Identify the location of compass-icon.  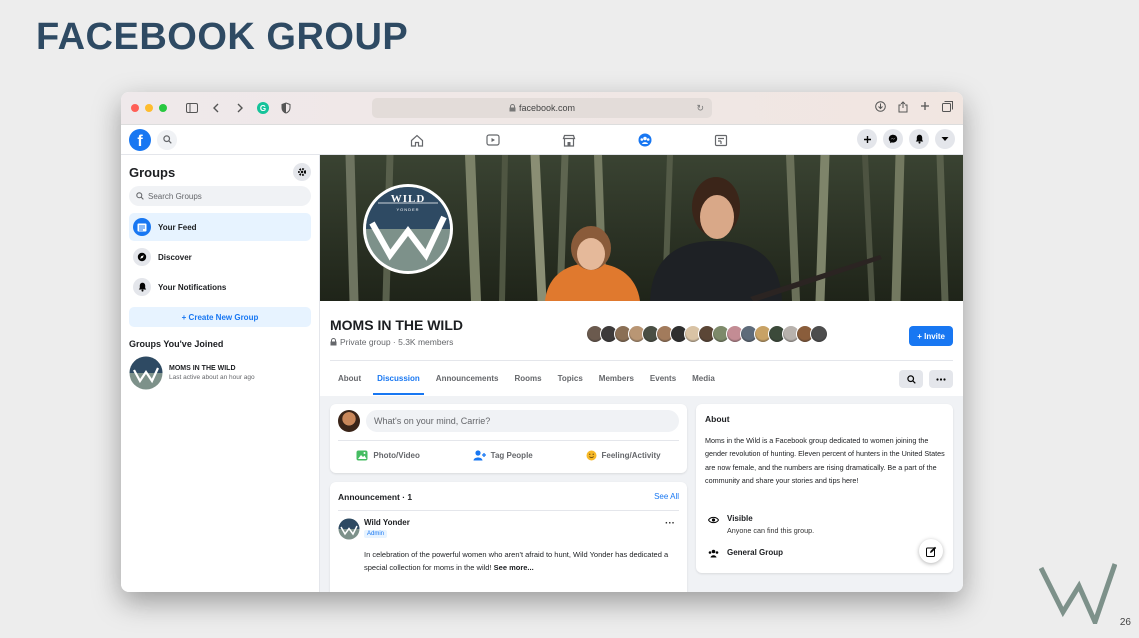
(142, 257).